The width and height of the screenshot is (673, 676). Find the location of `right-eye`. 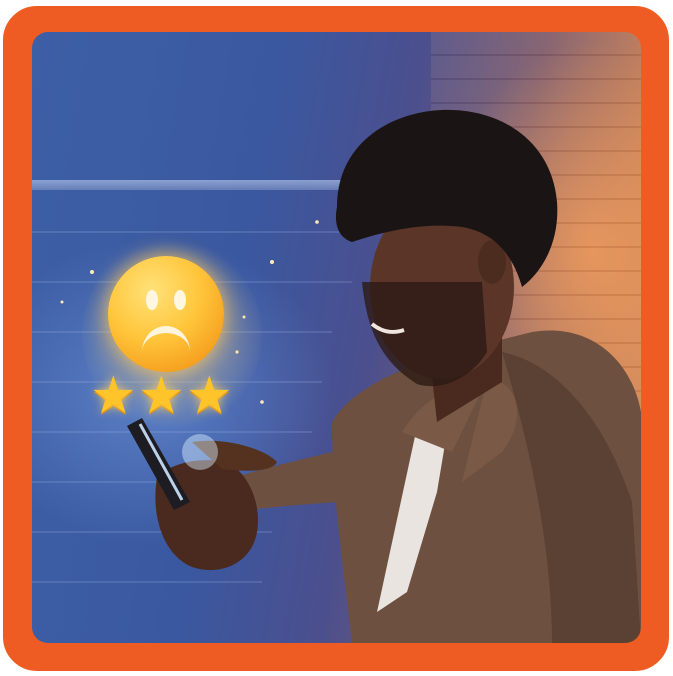

right-eye is located at coordinates (180, 300).